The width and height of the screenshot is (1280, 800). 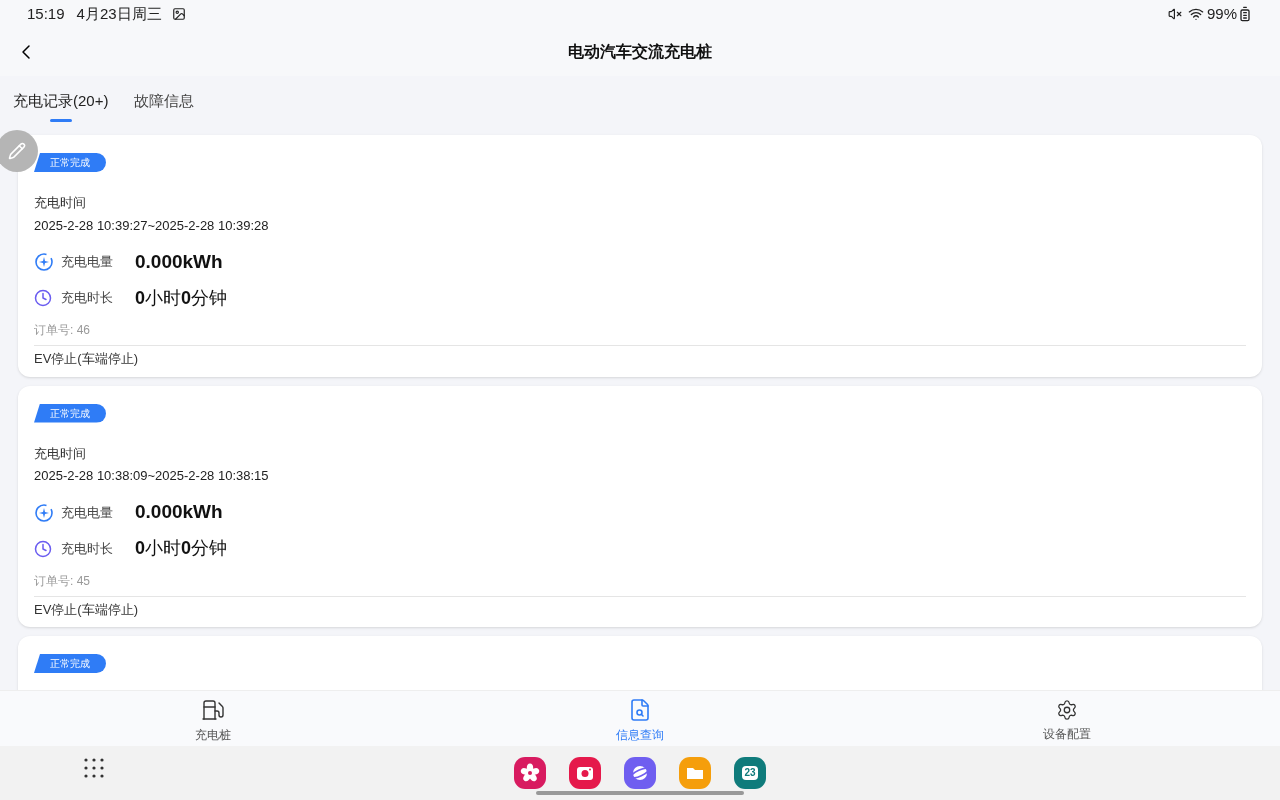 What do you see at coordinates (640, 709) in the screenshot?
I see `document-search-icon` at bounding box center [640, 709].